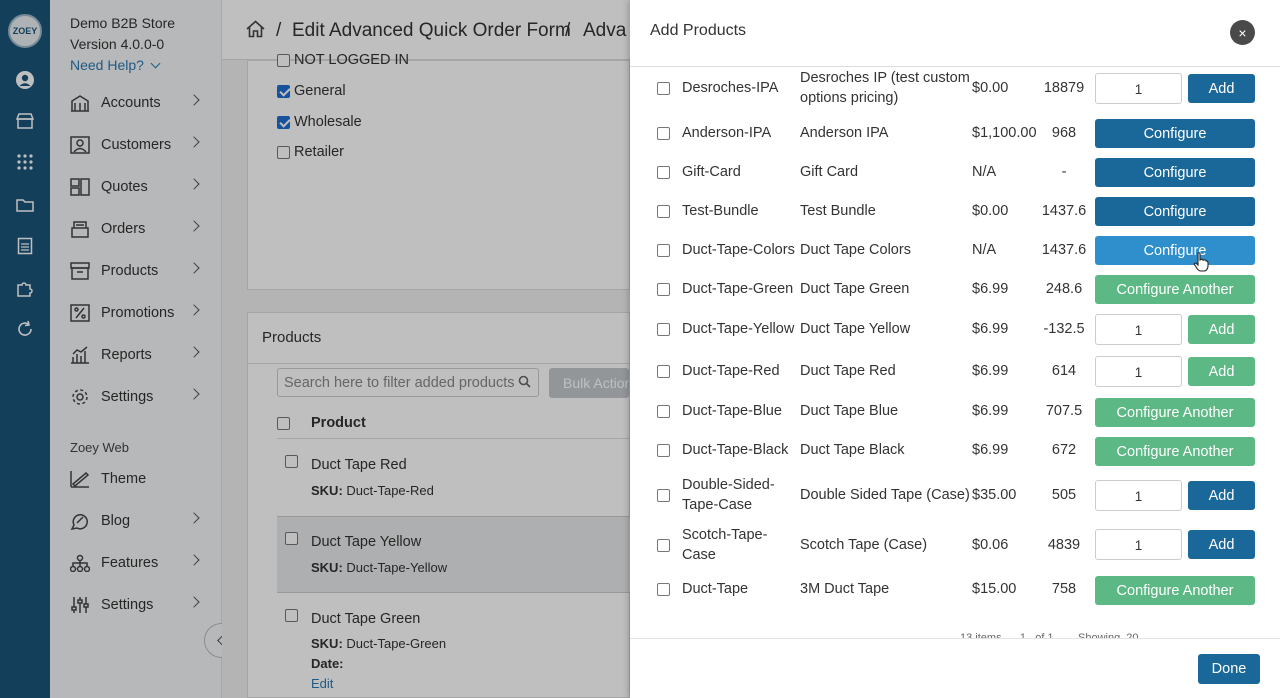 This screenshot has width=1280, height=698. I want to click on row-qty: 18879, so click(1064, 88).